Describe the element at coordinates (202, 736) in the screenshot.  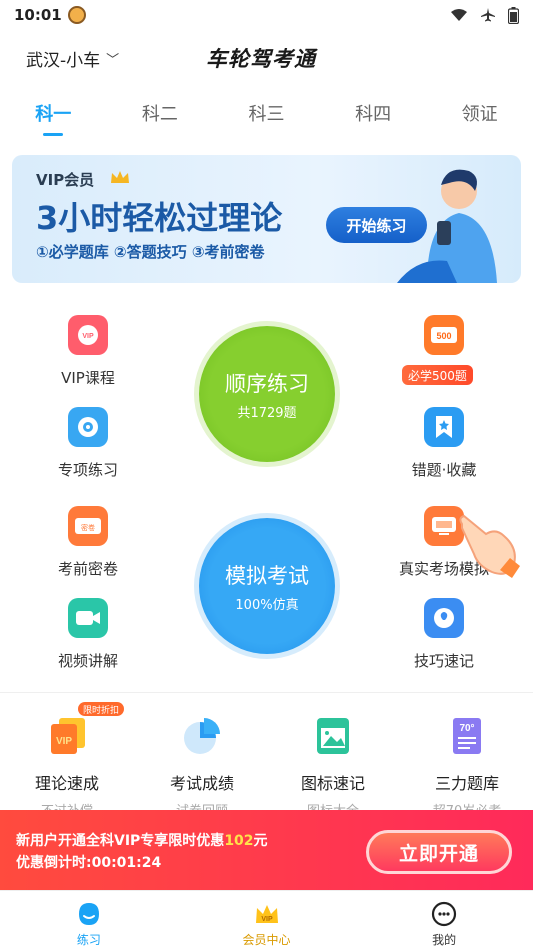
I see `pie-chart-icon` at that location.